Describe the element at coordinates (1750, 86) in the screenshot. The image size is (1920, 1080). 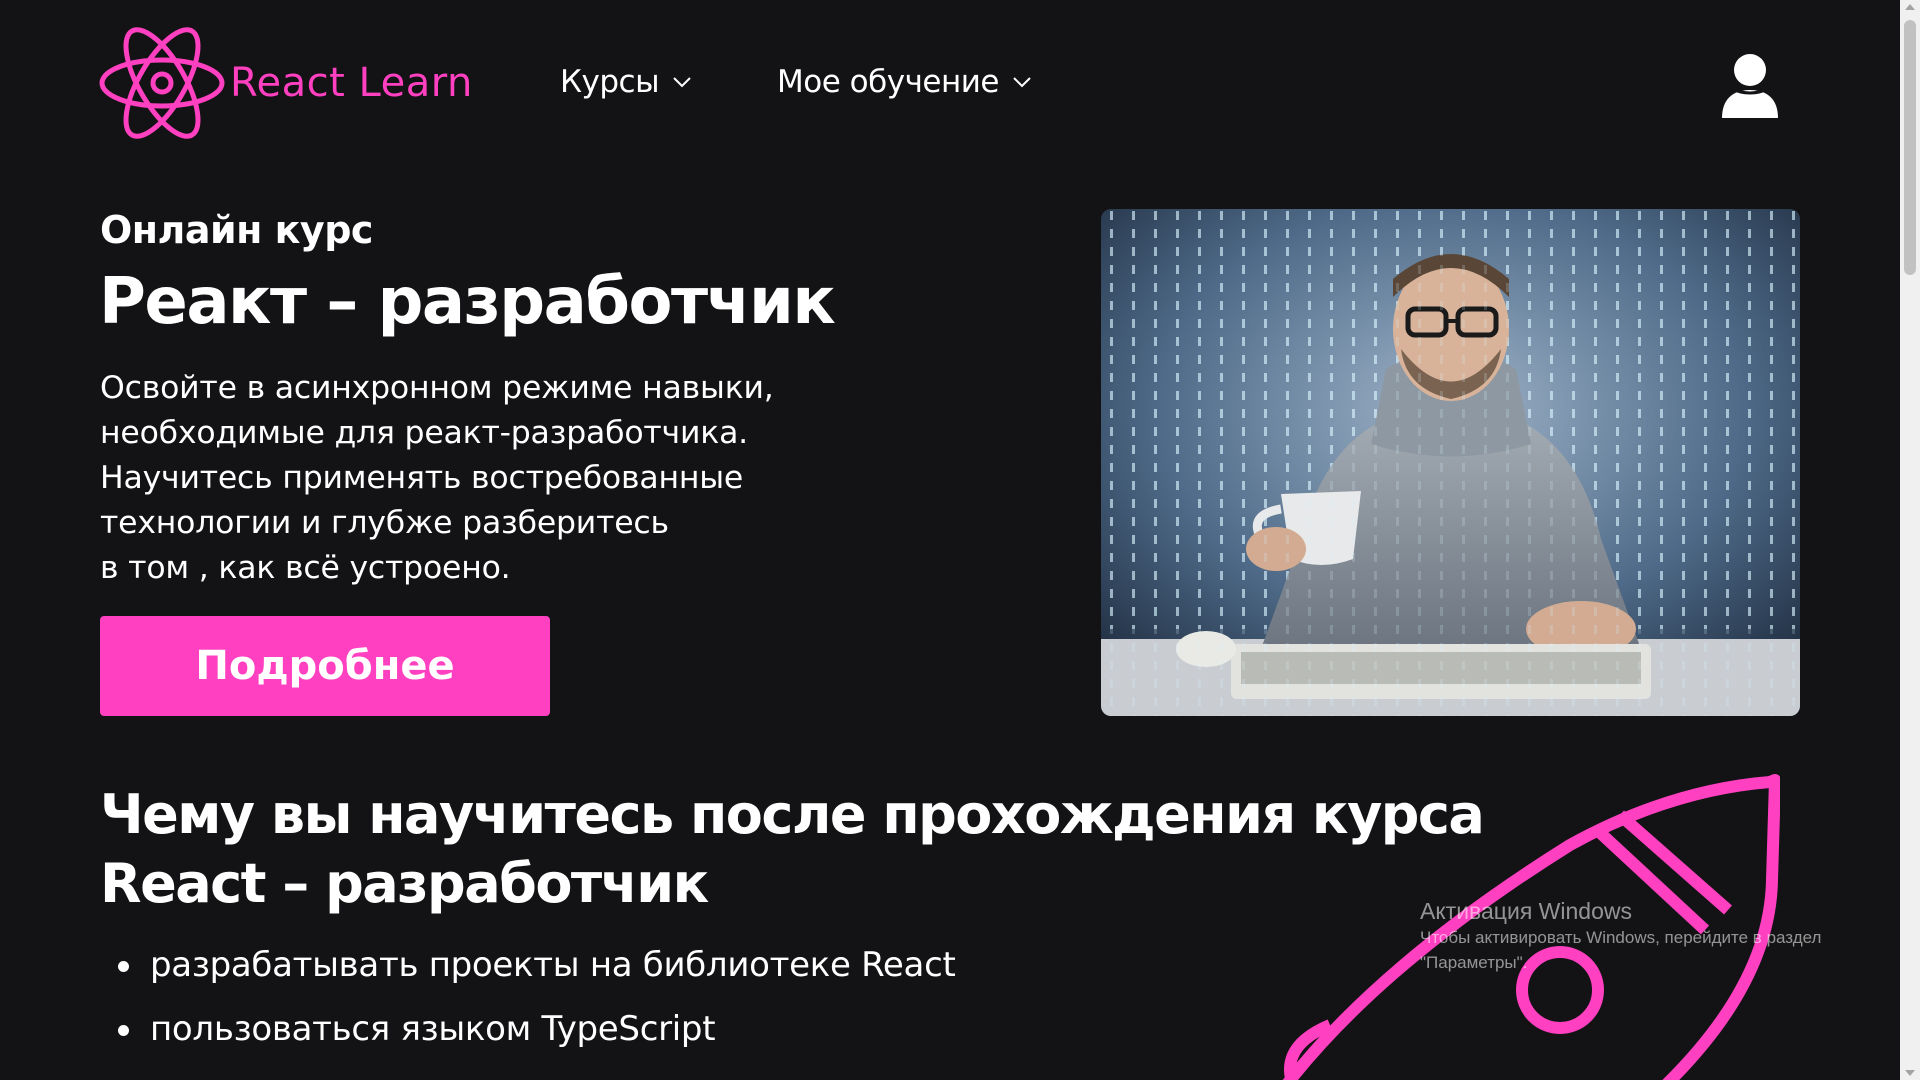
I see `user-icon` at that location.